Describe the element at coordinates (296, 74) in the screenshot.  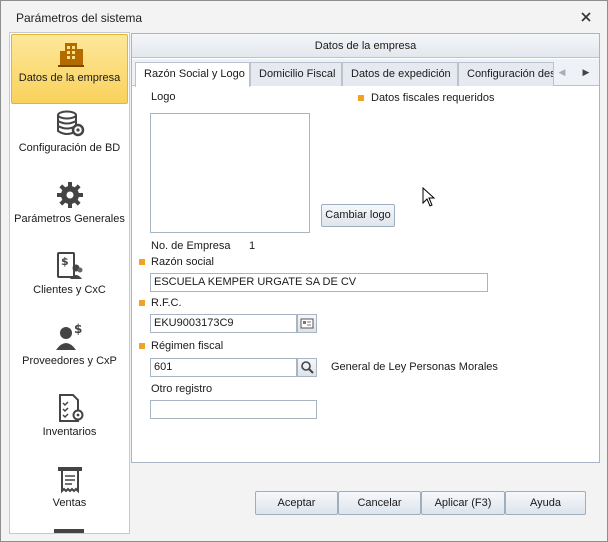
I see `tab-domicilio-fiscal: Domicilio Fiscal` at that location.